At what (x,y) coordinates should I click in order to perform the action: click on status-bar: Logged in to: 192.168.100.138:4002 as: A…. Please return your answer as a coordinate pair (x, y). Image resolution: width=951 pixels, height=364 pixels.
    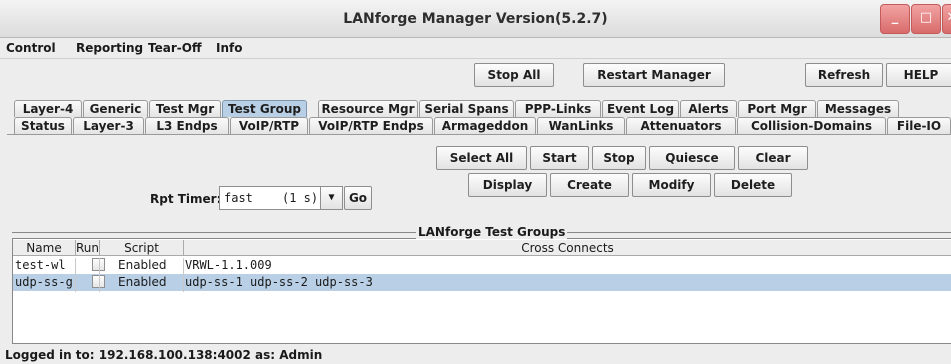
    Looking at the image, I should click on (164, 355).